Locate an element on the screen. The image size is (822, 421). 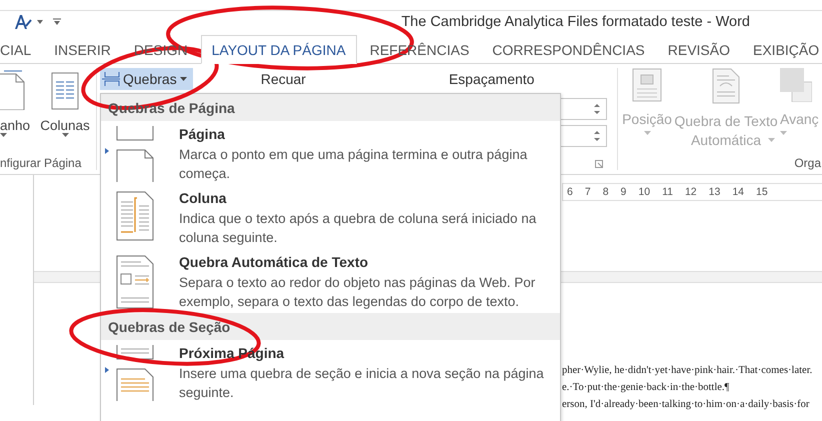
ruler-number: 10 is located at coordinates (644, 192).